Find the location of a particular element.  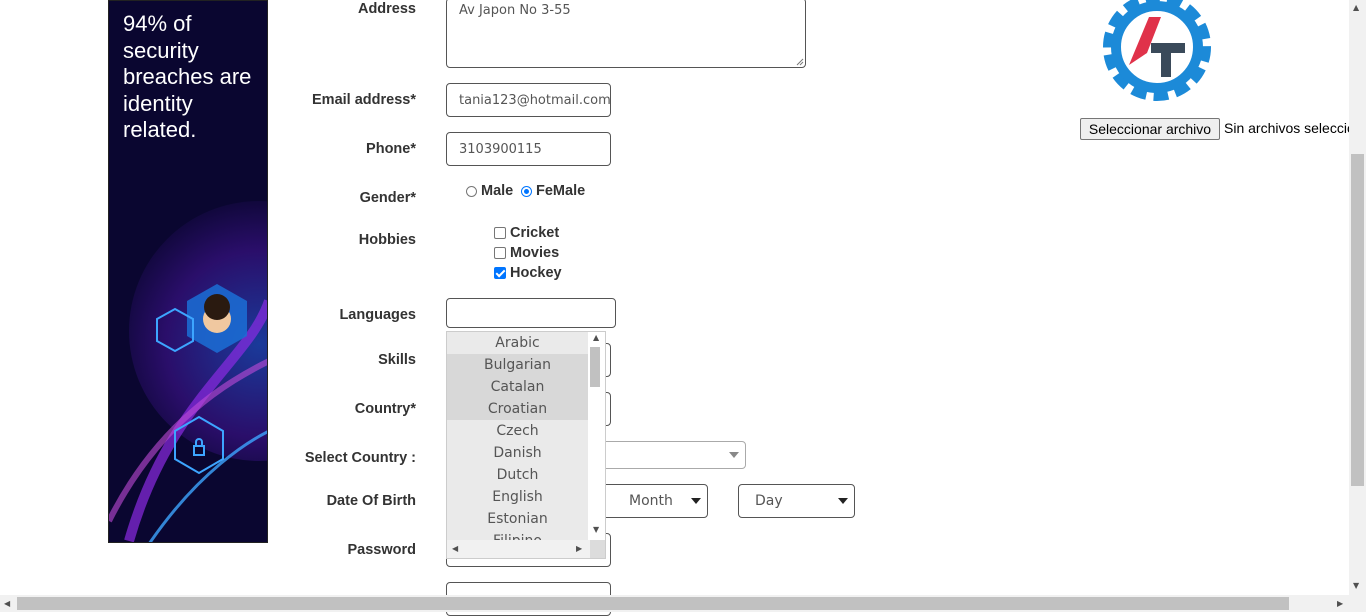

hobby-movies-label: Movies is located at coordinates (535, 253).